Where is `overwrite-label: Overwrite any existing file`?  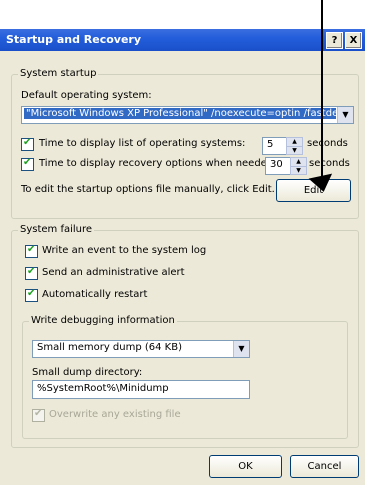 overwrite-label: Overwrite any existing file is located at coordinates (115, 414).